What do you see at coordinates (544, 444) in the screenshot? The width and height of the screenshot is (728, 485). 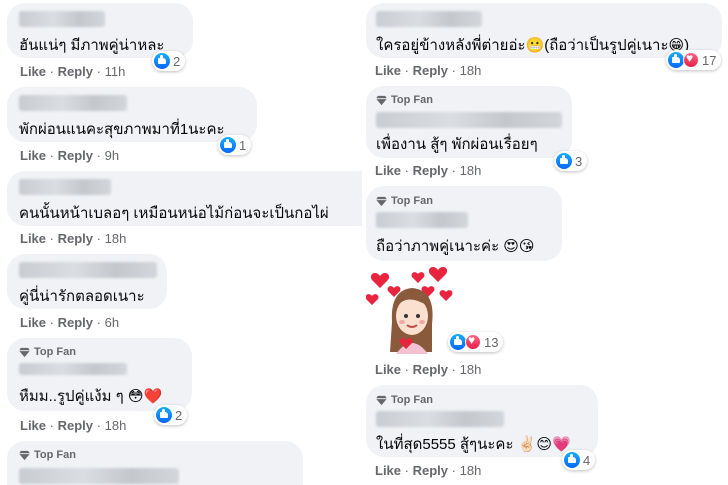 I see `emoji: ✌🏻😊💗` at bounding box center [544, 444].